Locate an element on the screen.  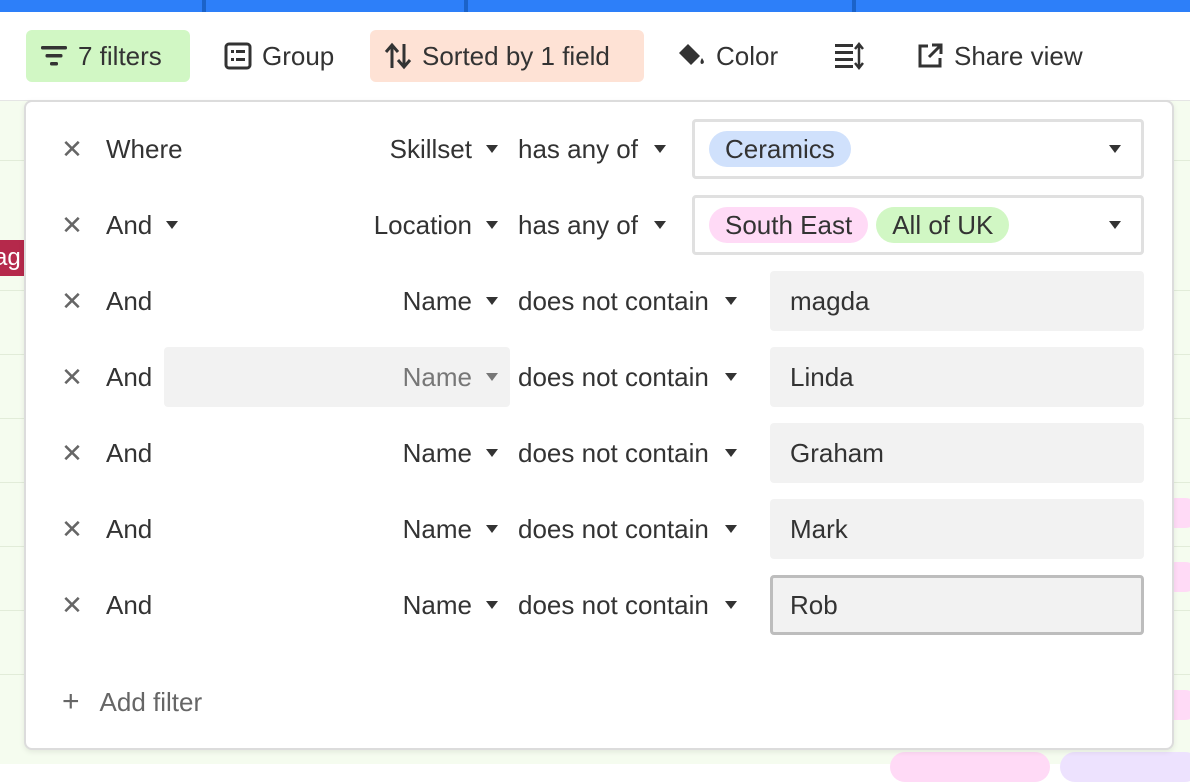
group-button: Group is located at coordinates (285, 56).